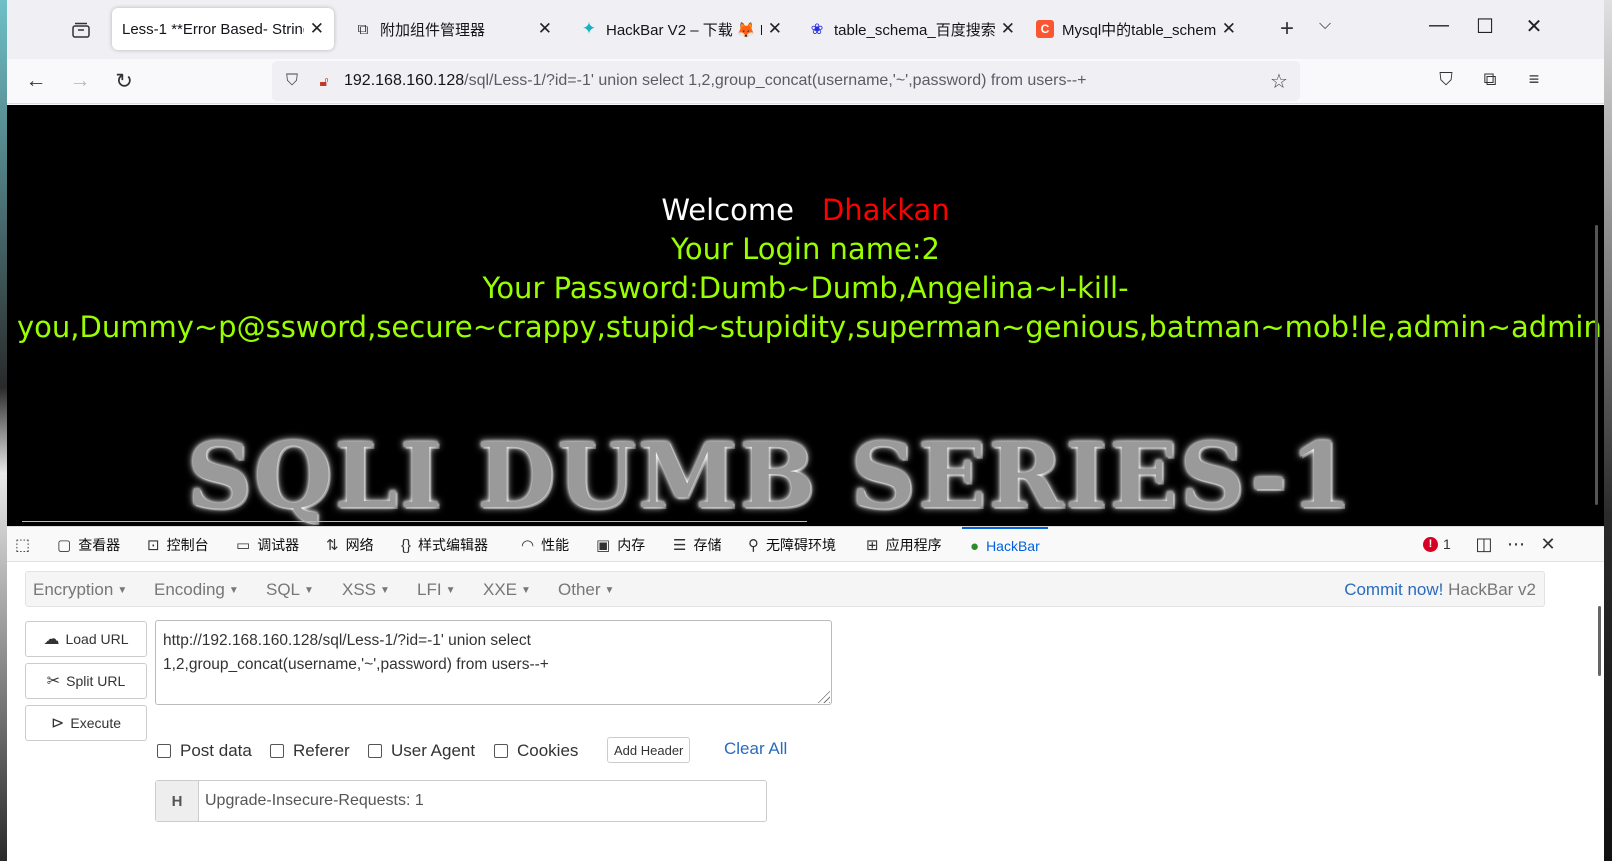 Image resolution: width=1612 pixels, height=861 pixels. Describe the element at coordinates (1490, 79) in the screenshot. I see `extensions-icon: ⧉` at that location.